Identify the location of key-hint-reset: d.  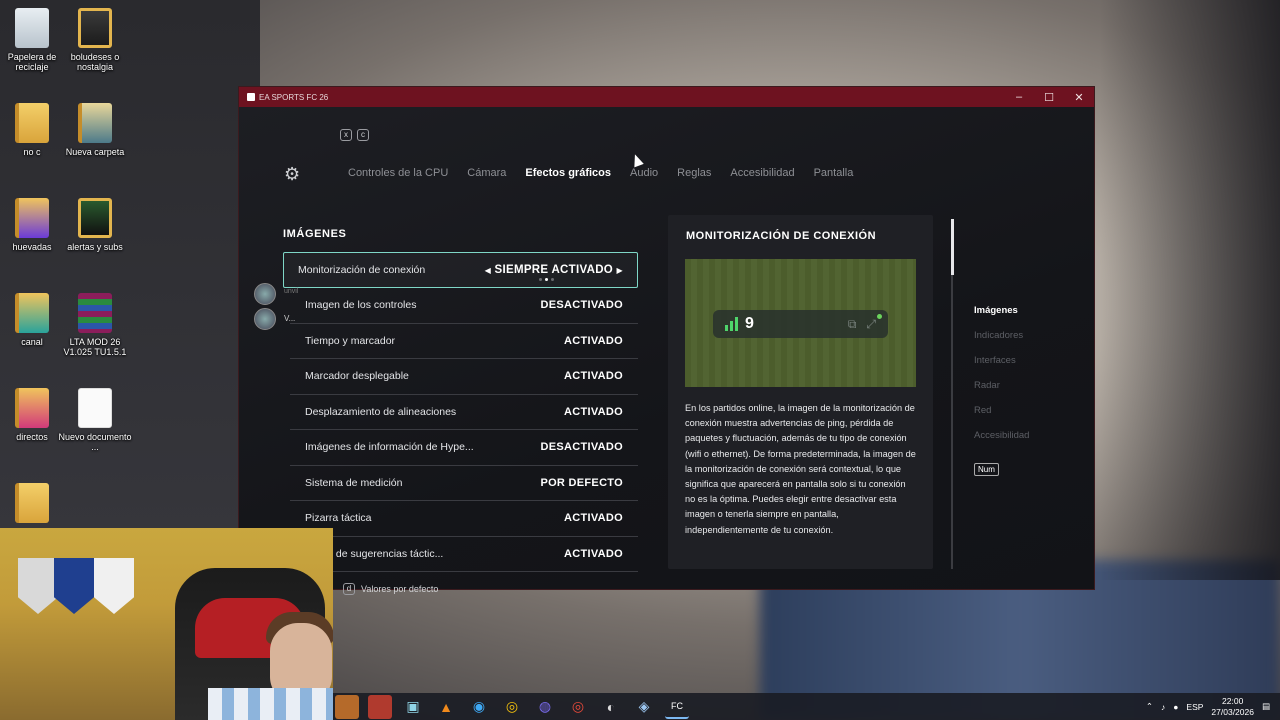
(349, 589).